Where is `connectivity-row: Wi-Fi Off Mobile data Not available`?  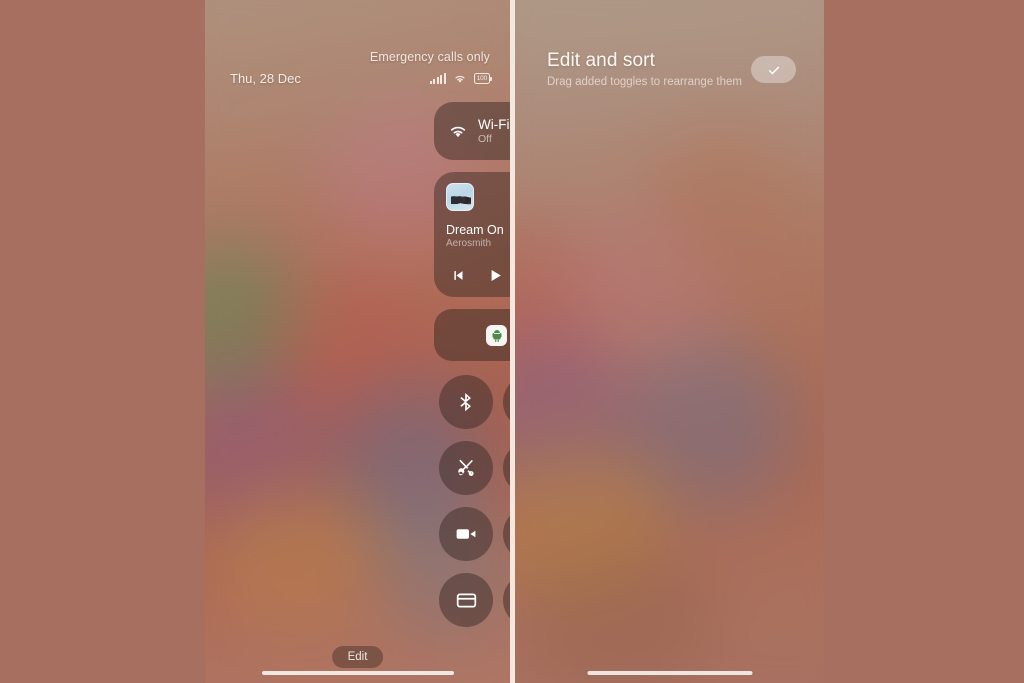 connectivity-row: Wi-Fi Off Mobile data Not available is located at coordinates (472, 131).